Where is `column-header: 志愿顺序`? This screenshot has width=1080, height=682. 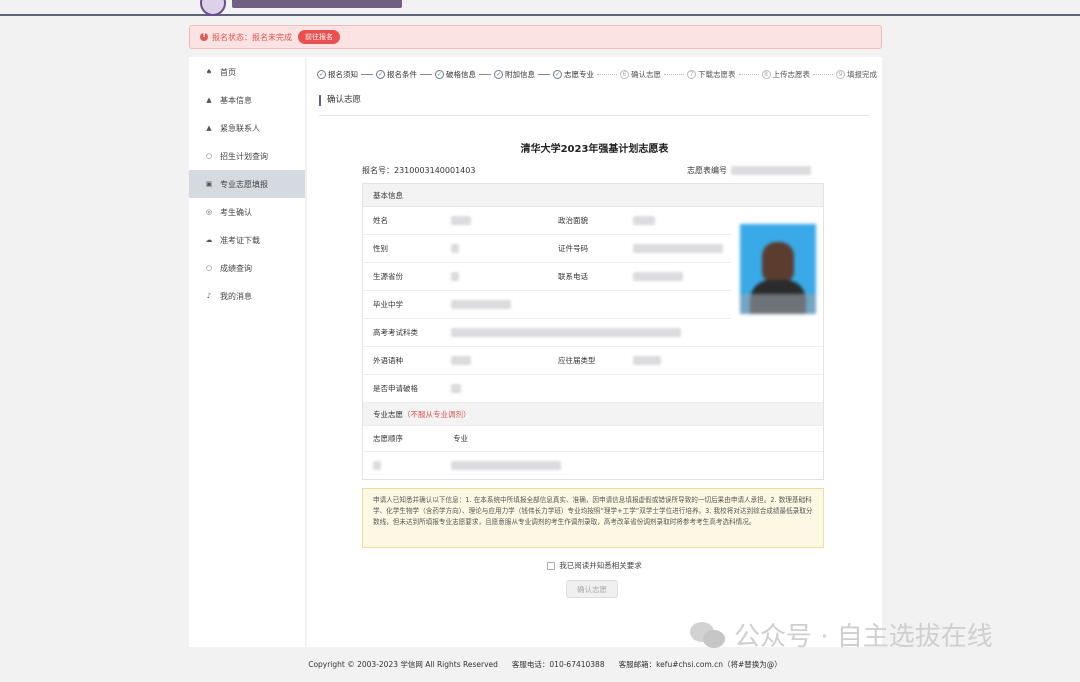
column-header: 志愿顺序 is located at coordinates (388, 438).